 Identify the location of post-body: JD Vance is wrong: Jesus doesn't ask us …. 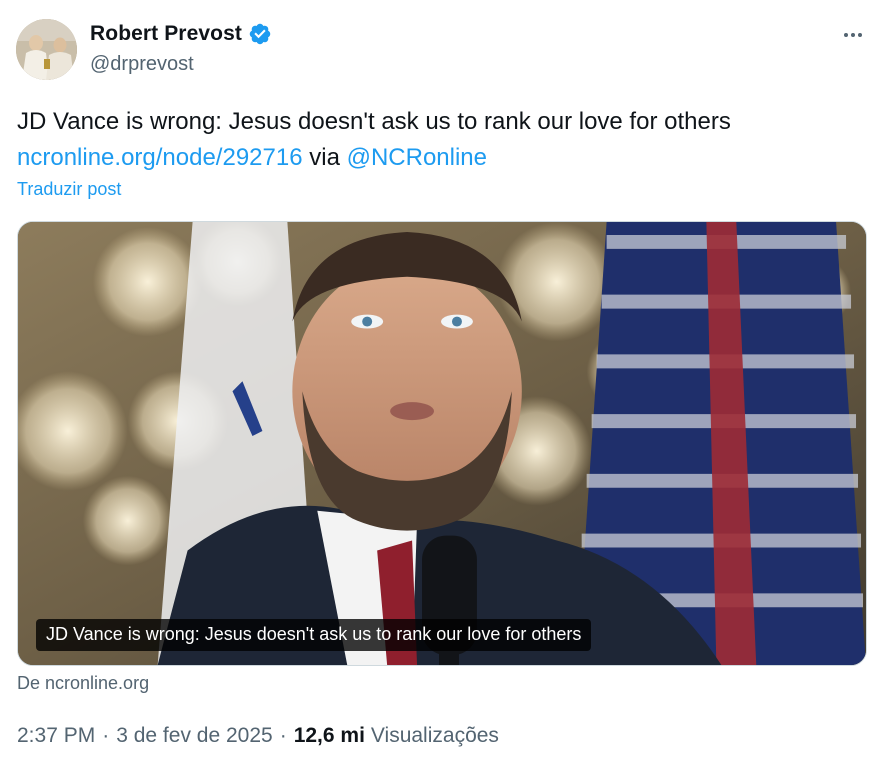
(374, 121).